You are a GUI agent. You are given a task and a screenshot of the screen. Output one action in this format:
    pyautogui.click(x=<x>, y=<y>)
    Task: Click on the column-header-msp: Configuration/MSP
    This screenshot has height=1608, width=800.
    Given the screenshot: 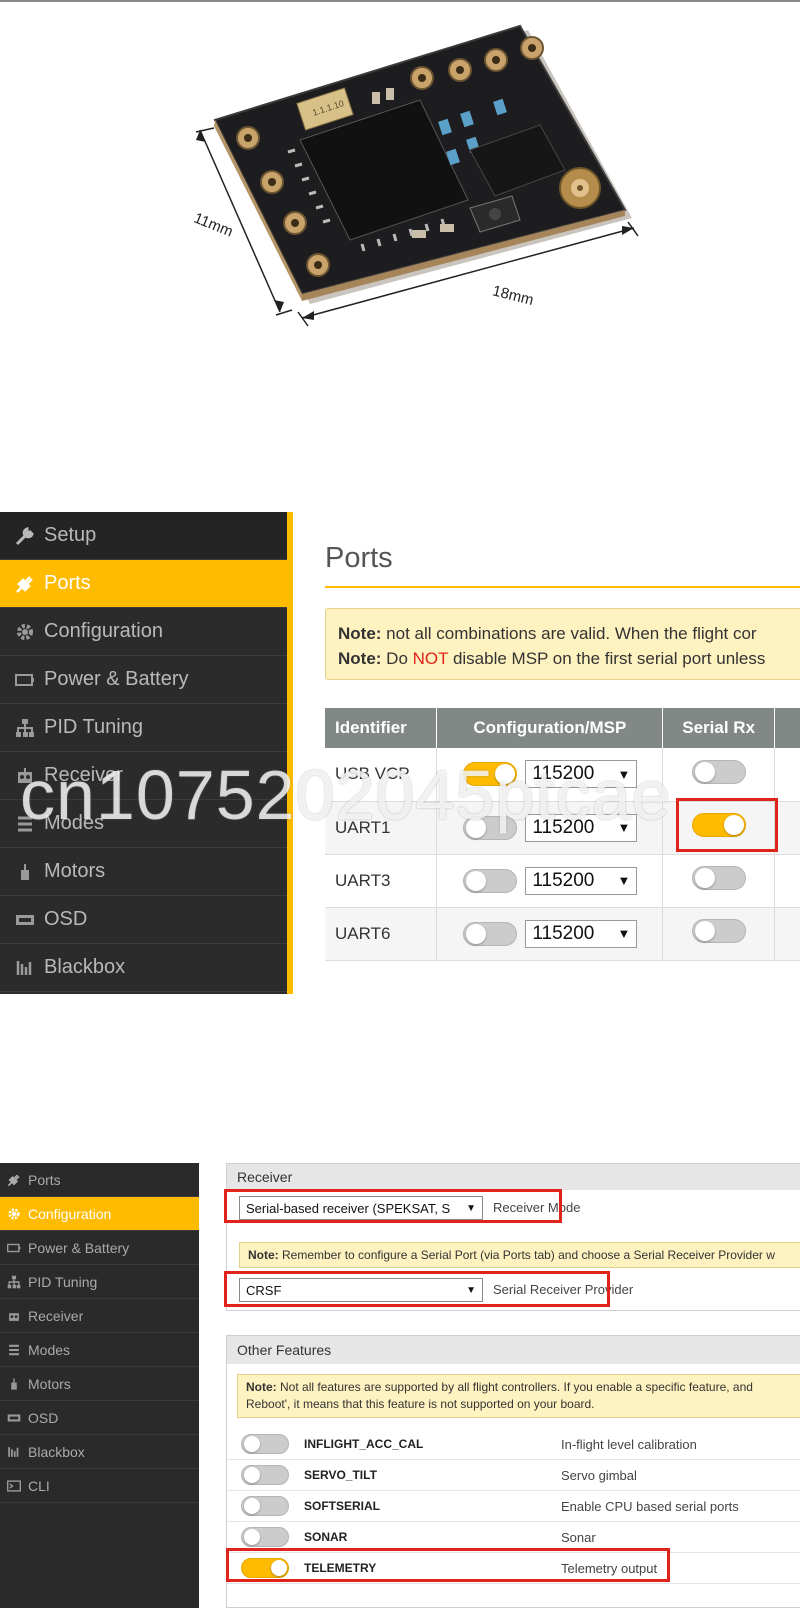 What is the action you would take?
    pyautogui.click(x=550, y=728)
    